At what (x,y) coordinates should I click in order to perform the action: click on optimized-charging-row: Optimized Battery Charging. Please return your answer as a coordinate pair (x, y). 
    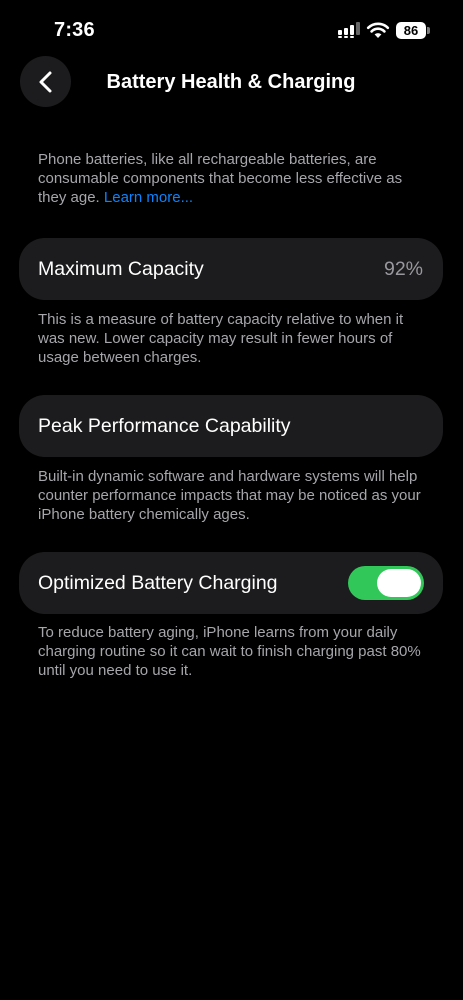
    Looking at the image, I should click on (231, 583).